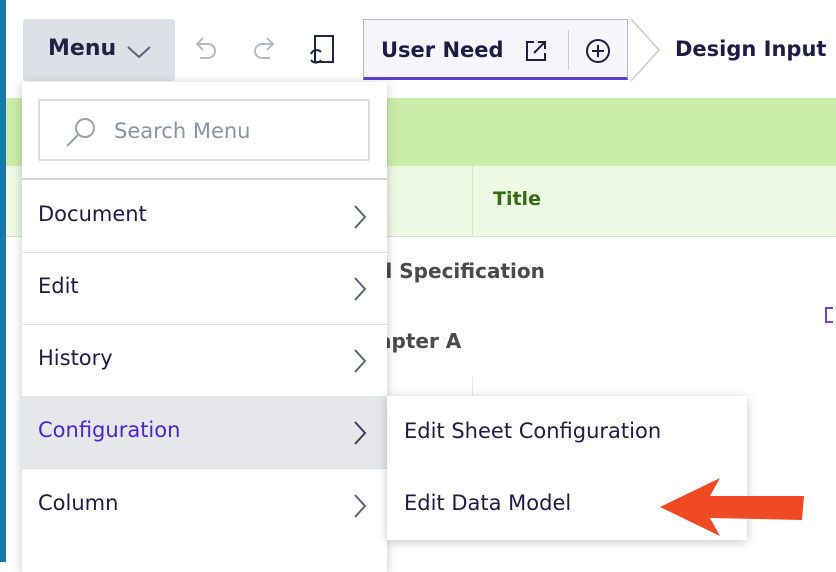 This screenshot has width=836, height=572. What do you see at coordinates (234, 131) in the screenshot?
I see `search-menu-input` at bounding box center [234, 131].